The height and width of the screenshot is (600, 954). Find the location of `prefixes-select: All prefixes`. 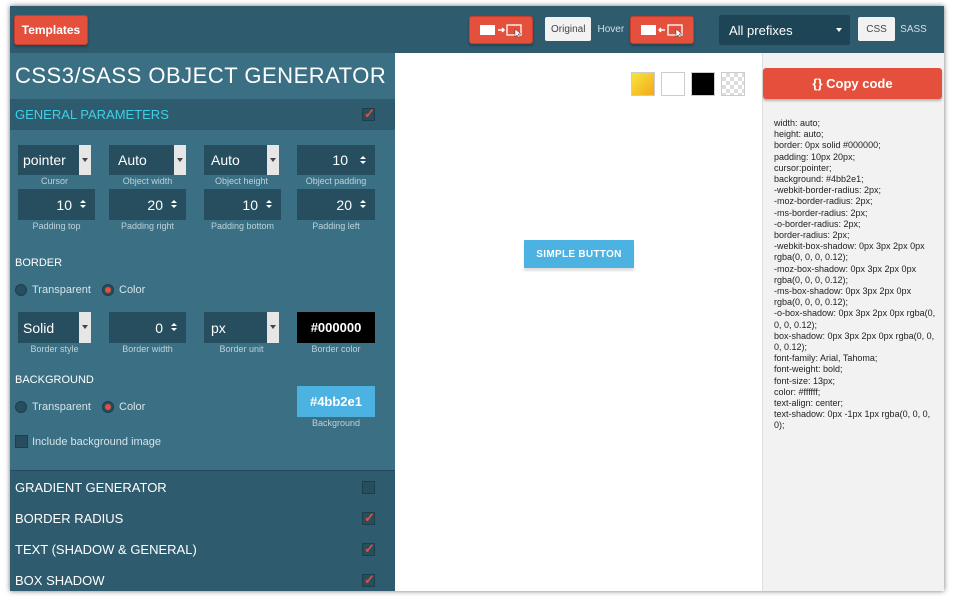

prefixes-select: All prefixes is located at coordinates (784, 30).